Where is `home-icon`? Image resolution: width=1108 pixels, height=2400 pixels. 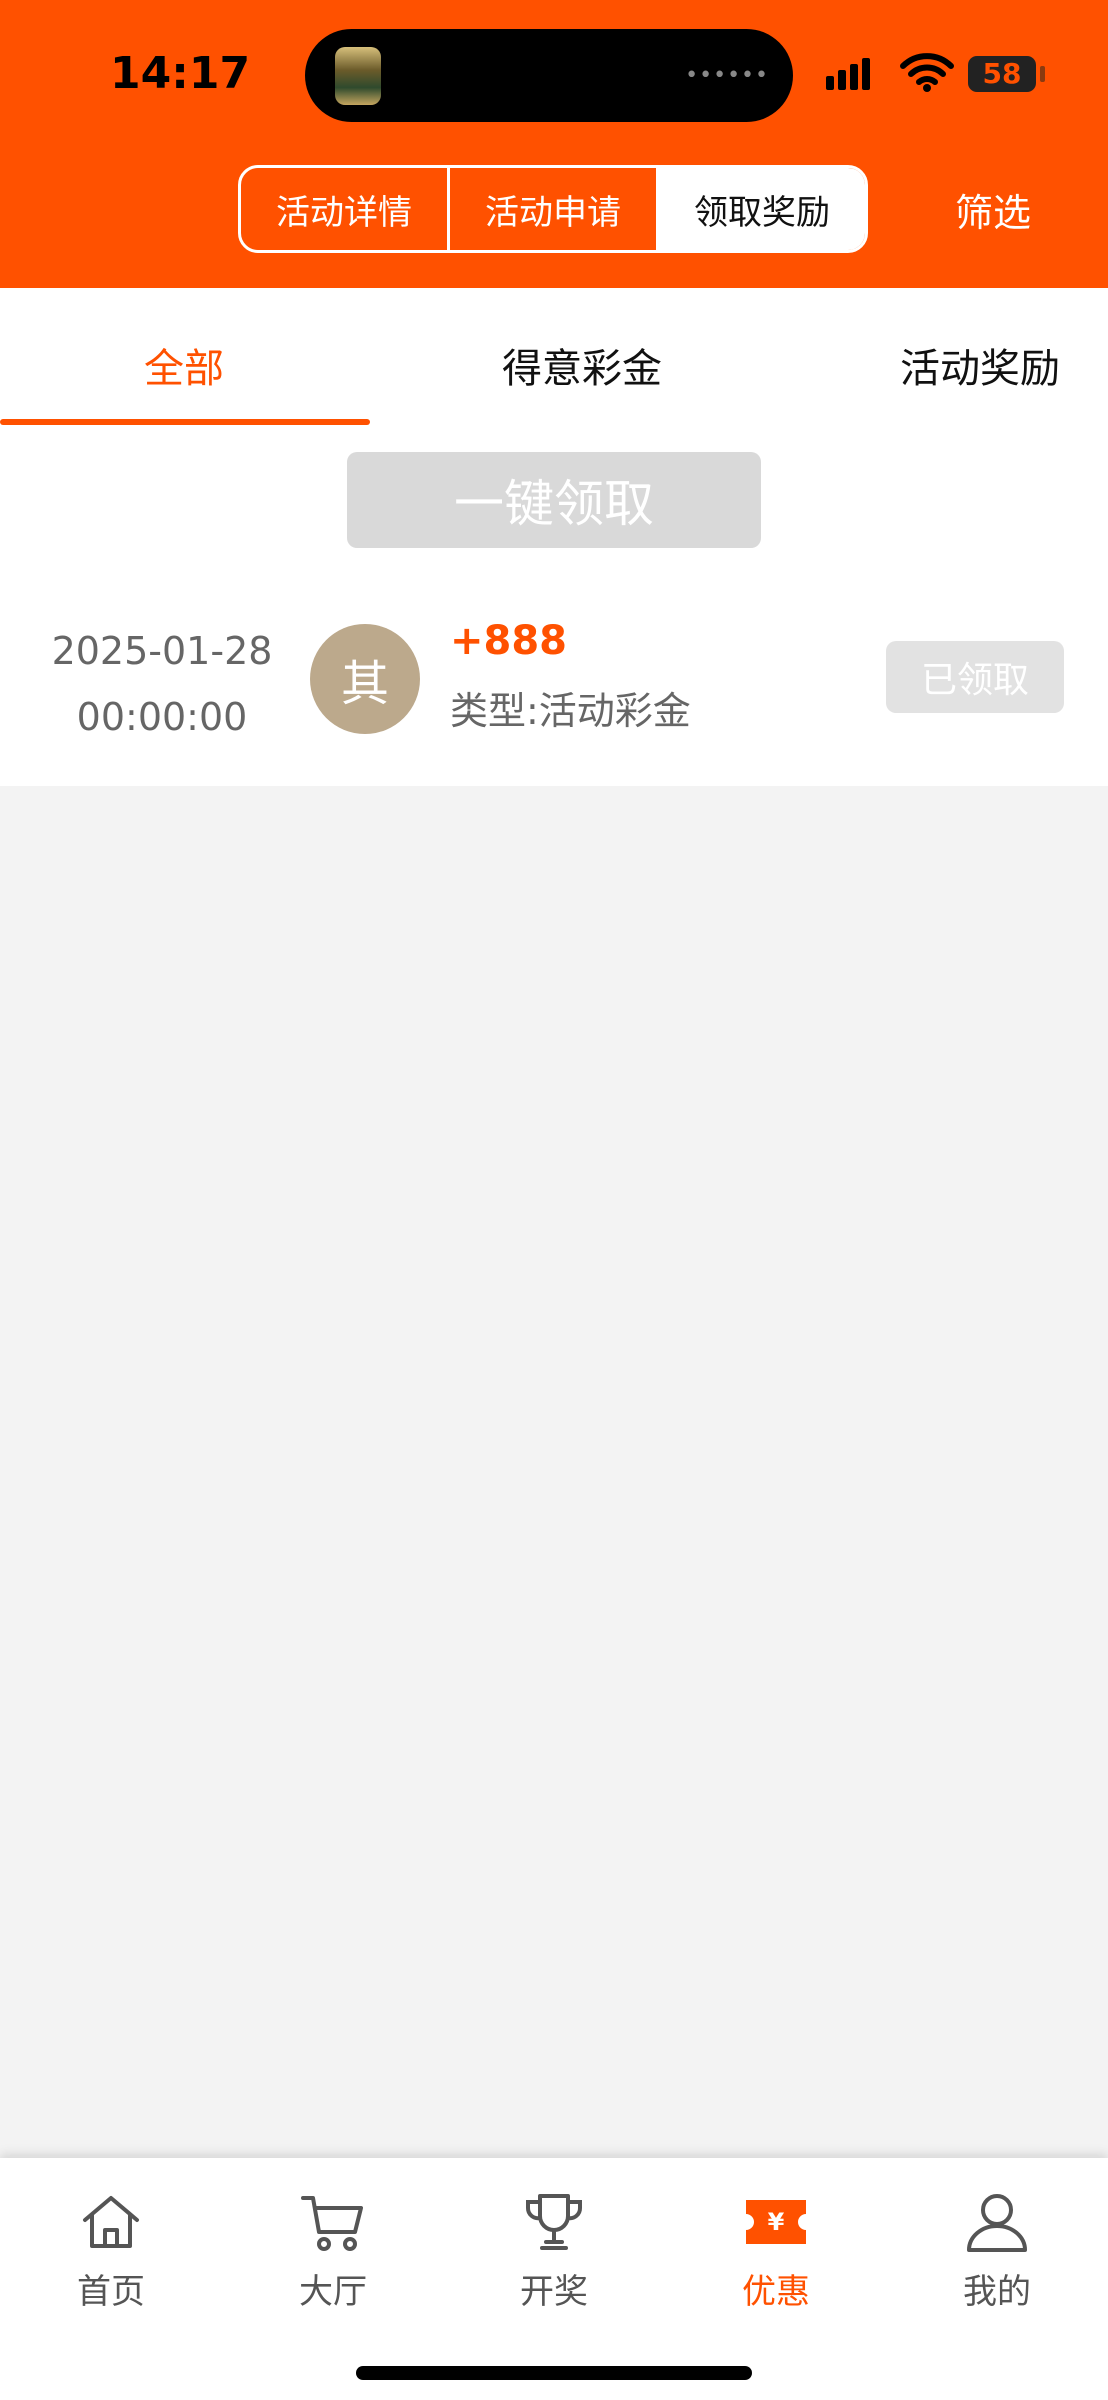 home-icon is located at coordinates (111, 2222).